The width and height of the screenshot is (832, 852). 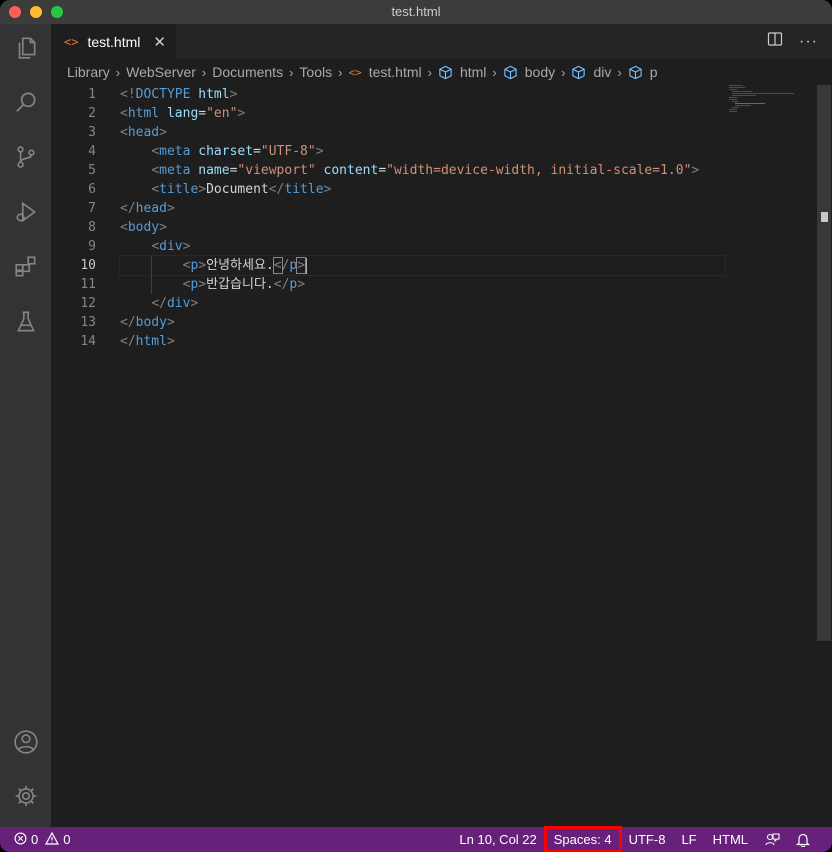 What do you see at coordinates (88, 72) in the screenshot?
I see `breadcrumb-library: Library` at bounding box center [88, 72].